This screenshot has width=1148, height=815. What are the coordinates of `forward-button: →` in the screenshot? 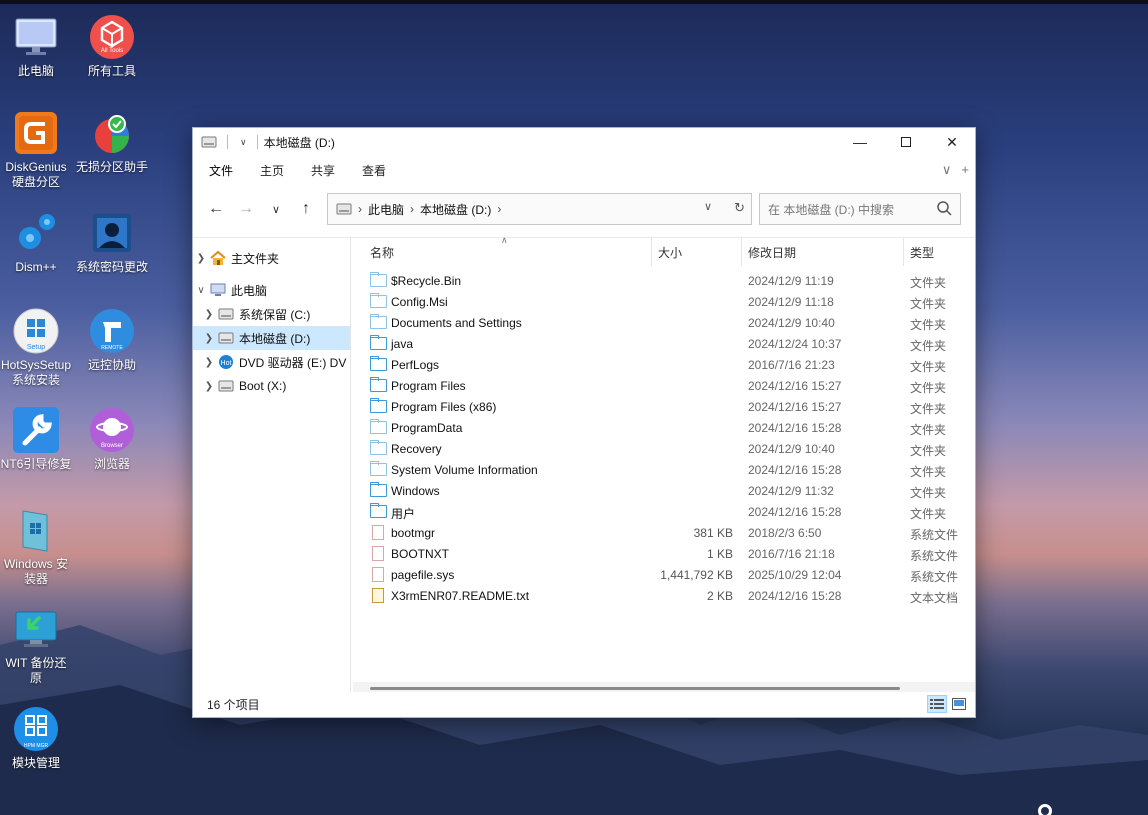 It's located at (246, 209).